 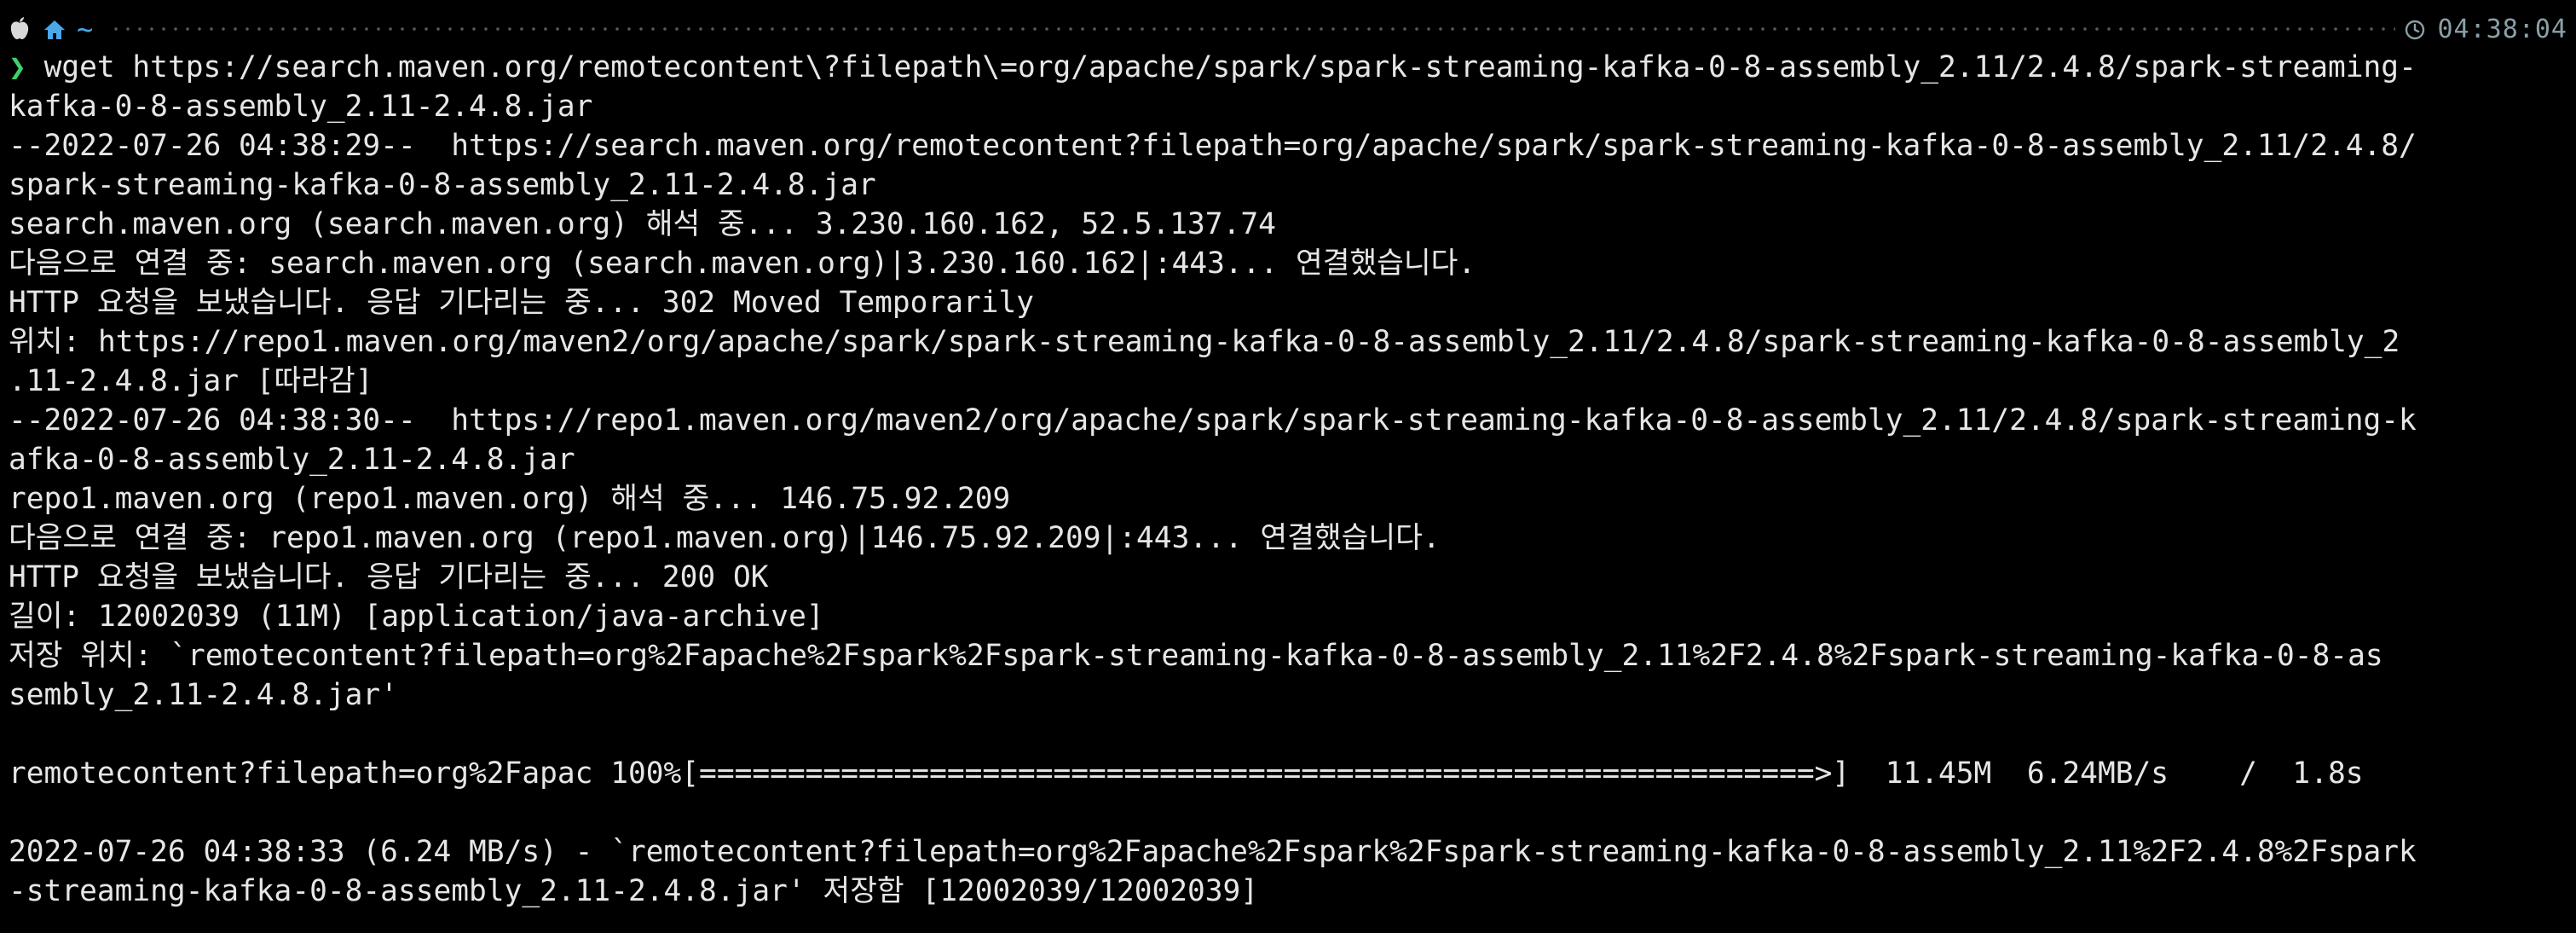 What do you see at coordinates (17, 67) in the screenshot?
I see `prompt-chevron: ❯` at bounding box center [17, 67].